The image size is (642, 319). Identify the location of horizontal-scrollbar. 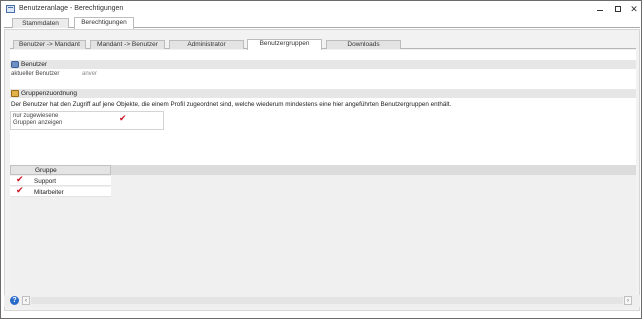
(327, 300).